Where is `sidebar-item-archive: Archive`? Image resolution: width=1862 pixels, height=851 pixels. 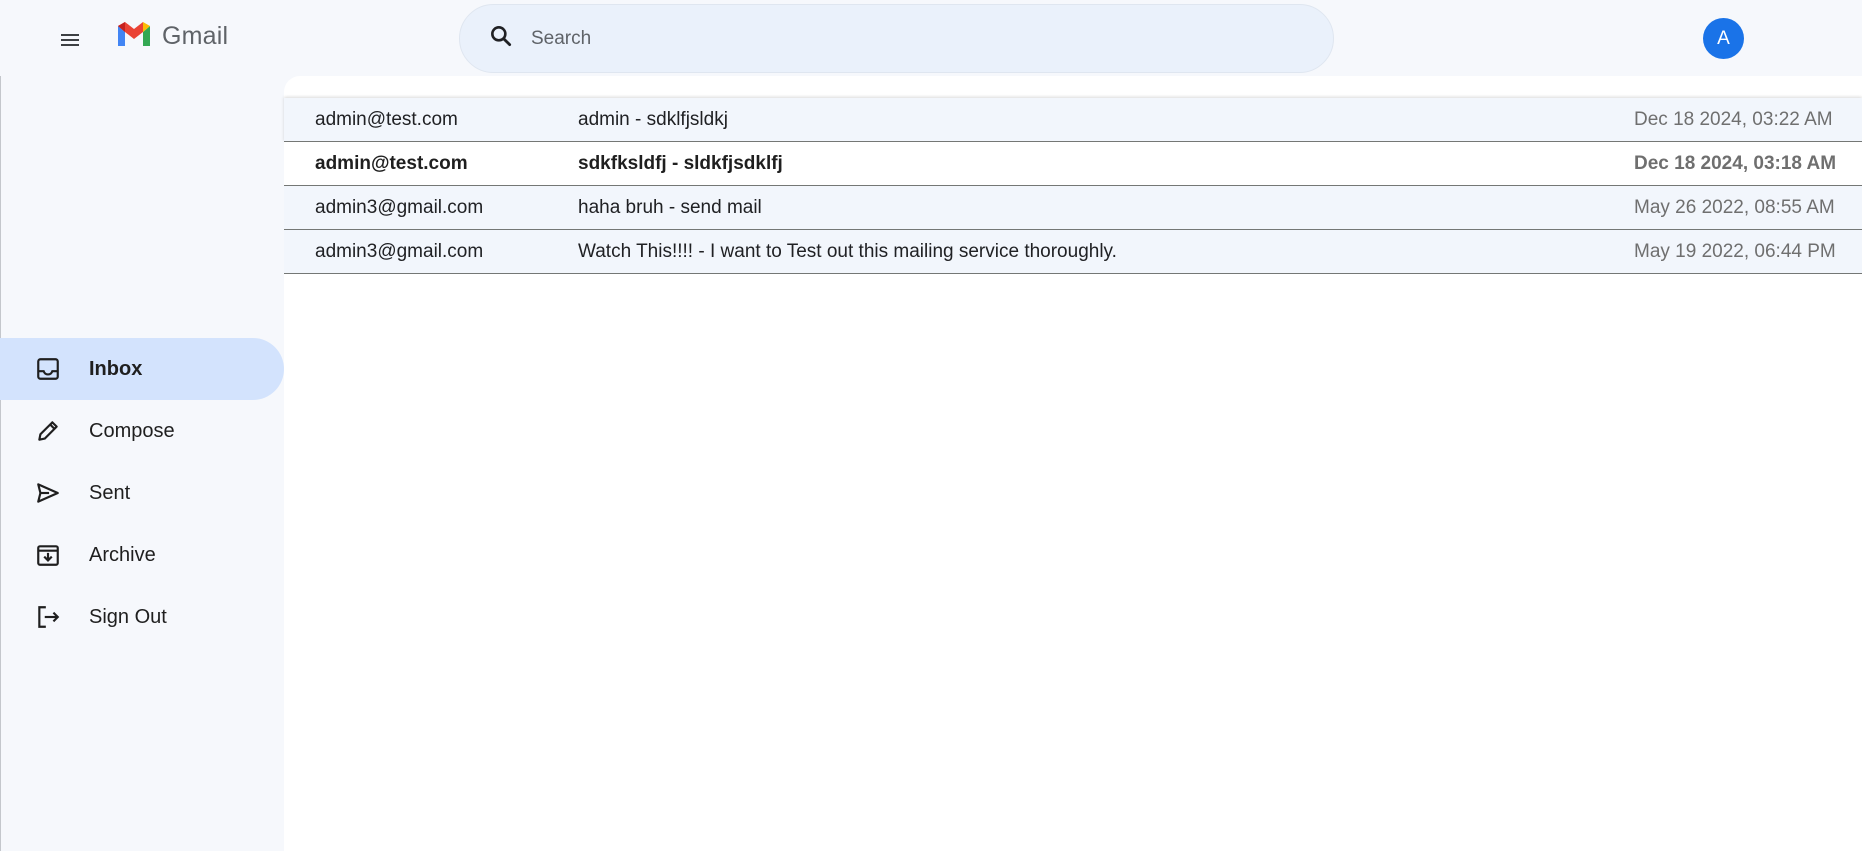 sidebar-item-archive: Archive is located at coordinates (142, 555).